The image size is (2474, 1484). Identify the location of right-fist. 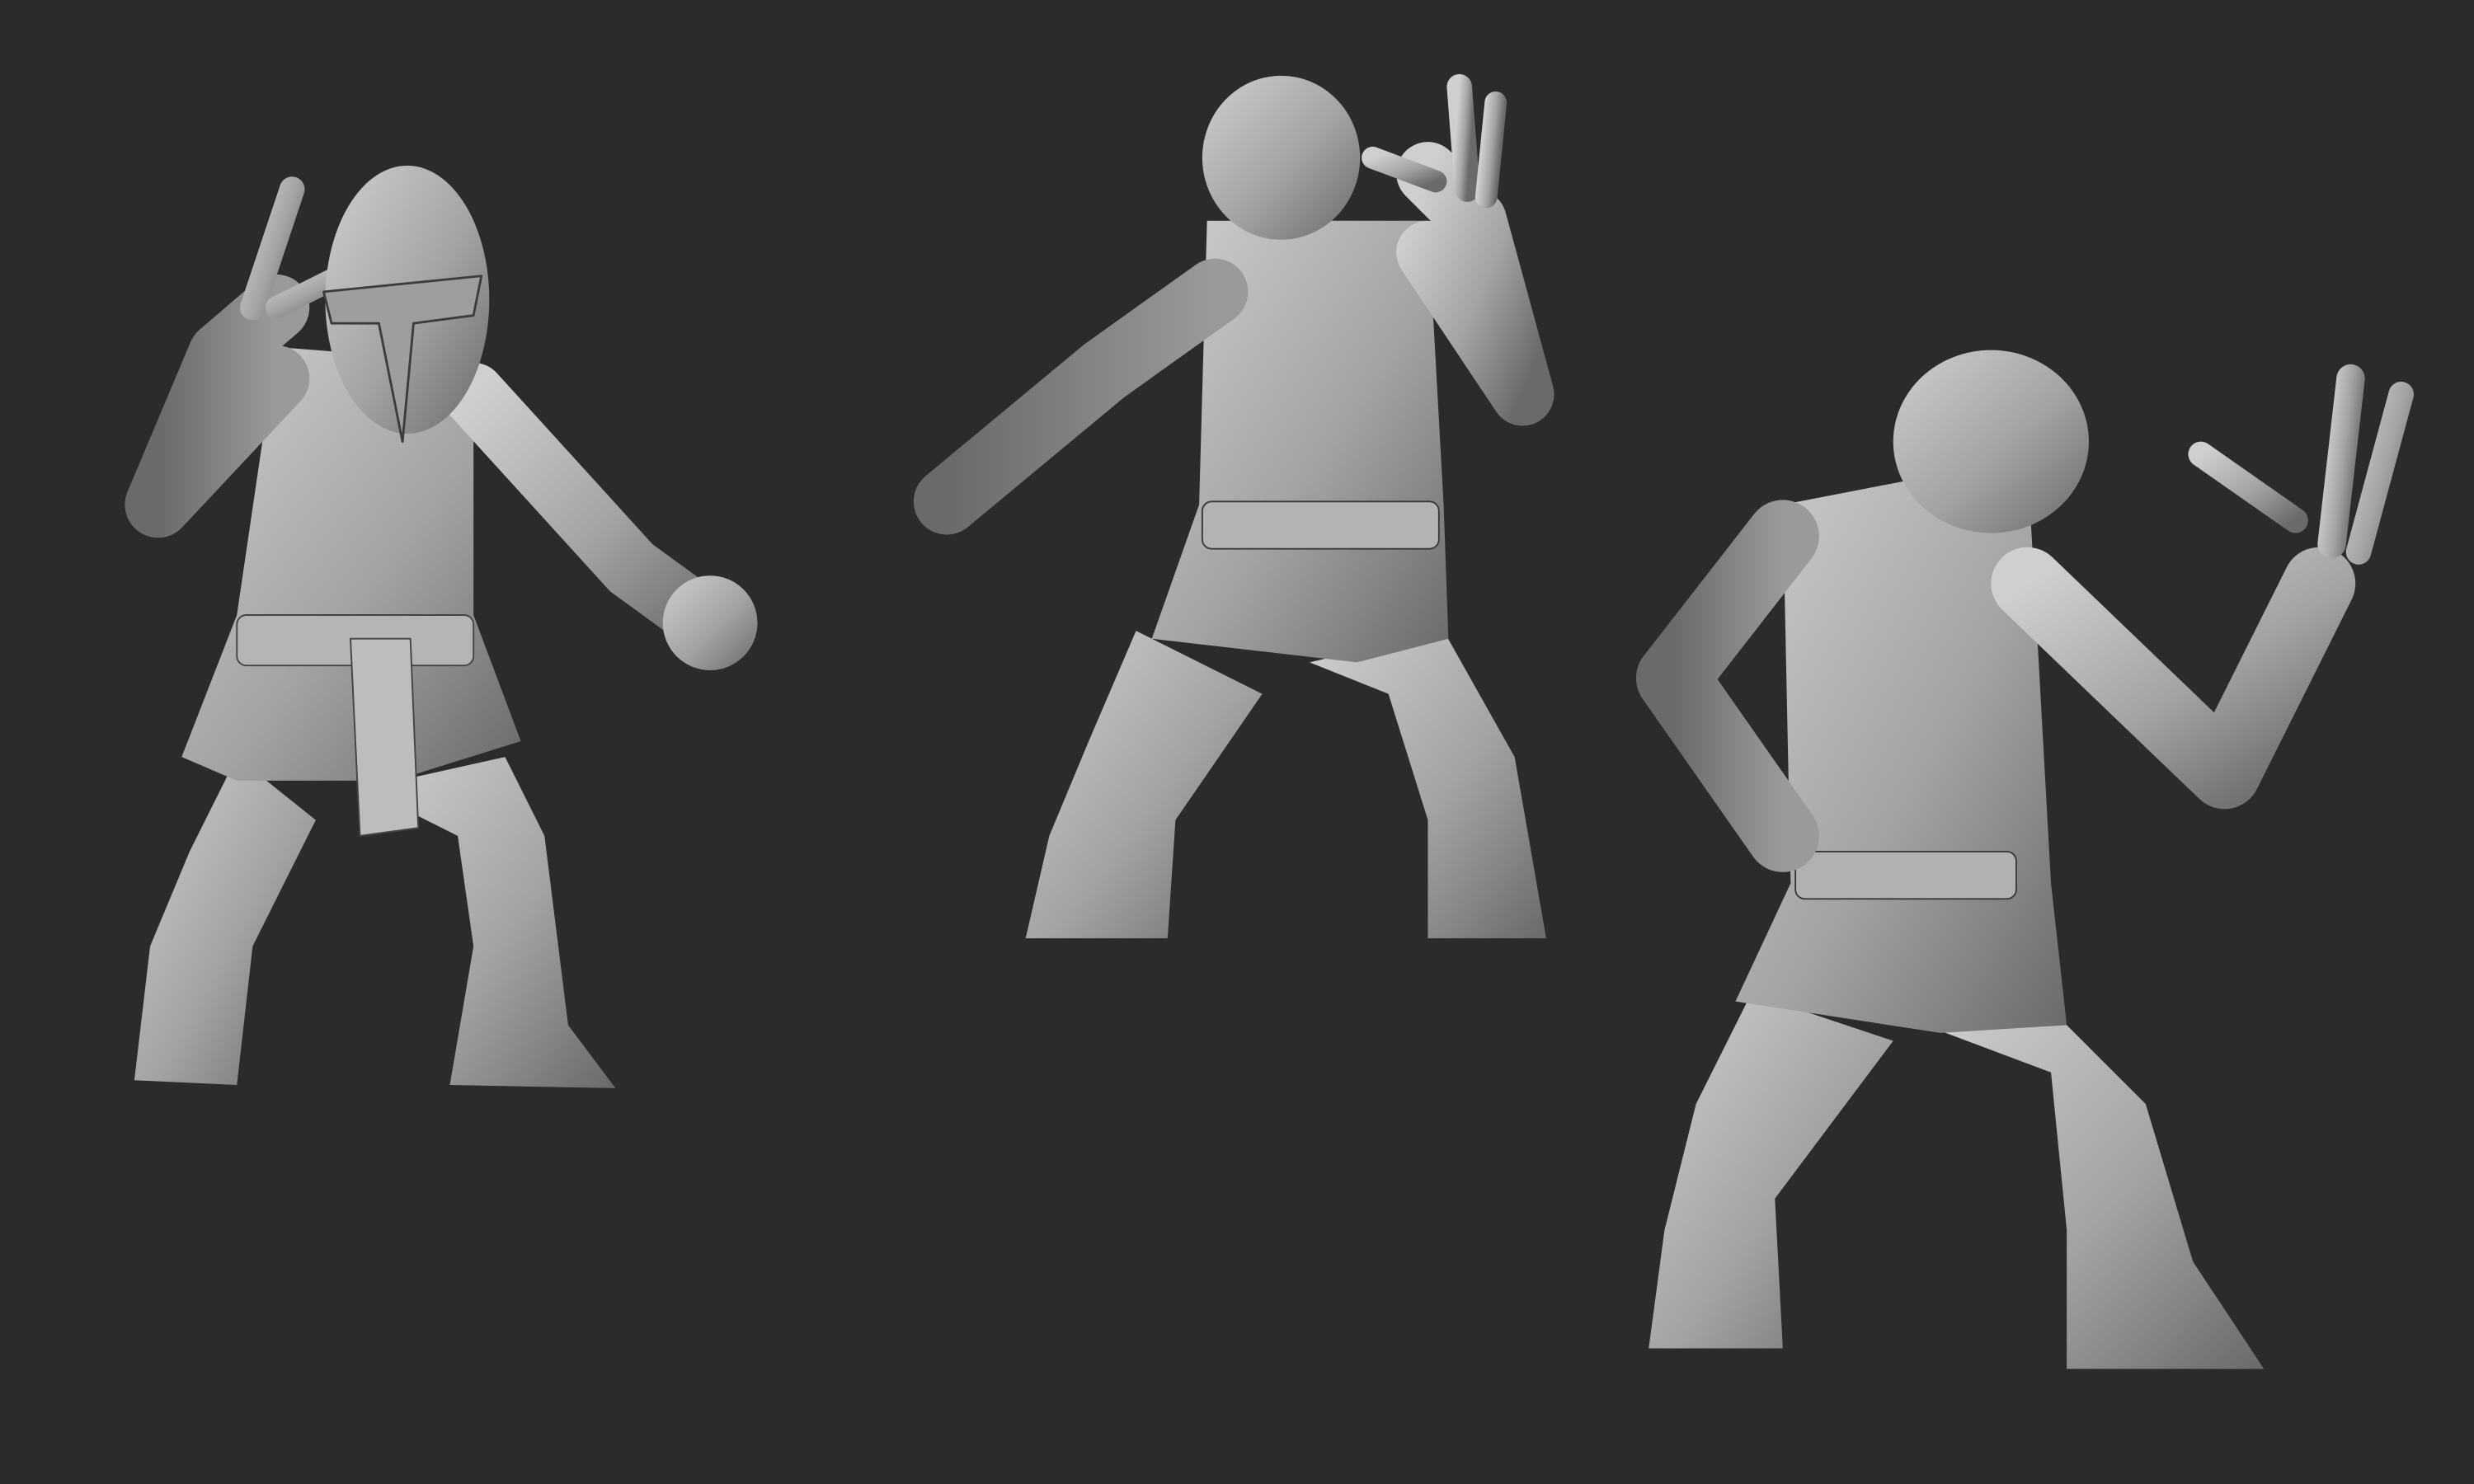
(710, 622).